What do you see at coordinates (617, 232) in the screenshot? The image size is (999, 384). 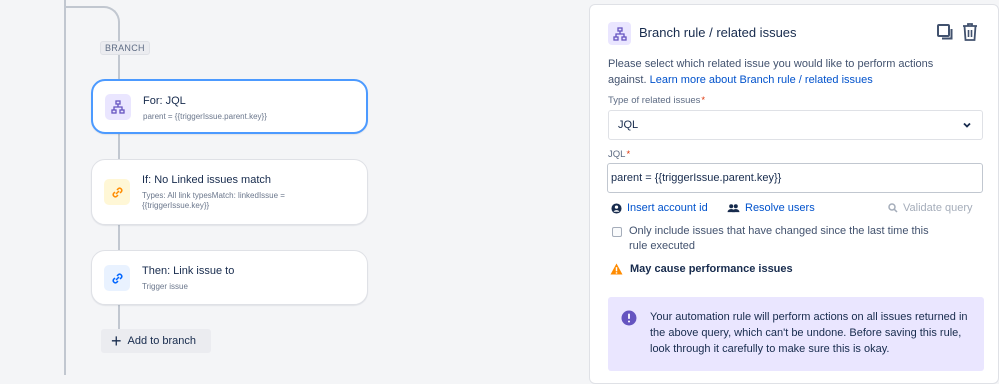 I see `changed-since-last-run-checkbox` at bounding box center [617, 232].